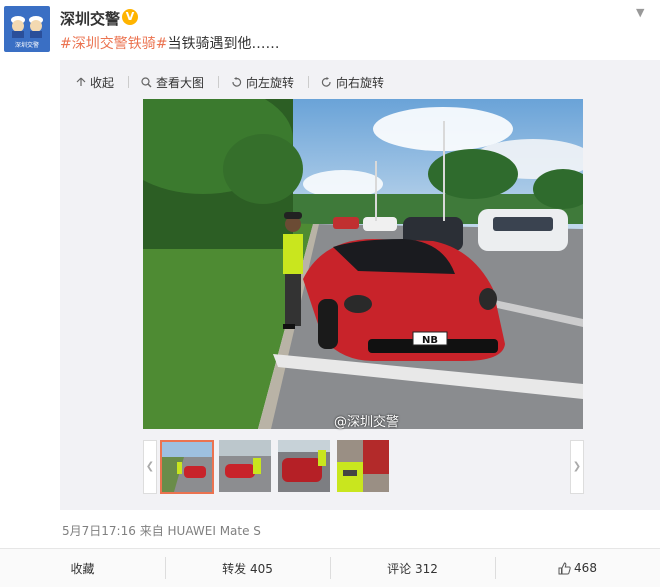 The width and height of the screenshot is (660, 587). I want to click on collapse-button: 收起, so click(95, 82).